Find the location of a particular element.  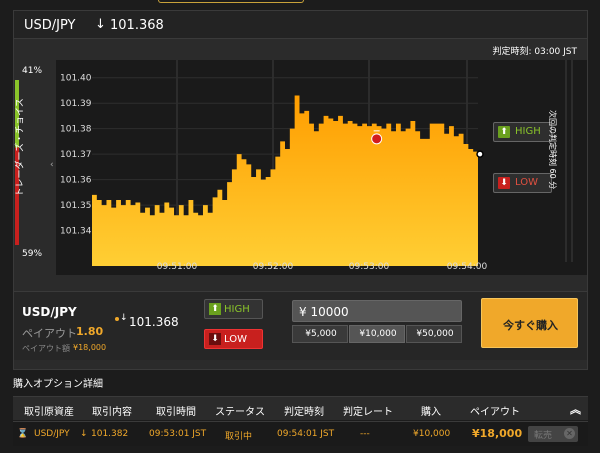

low-label: LOW is located at coordinates (235, 339).